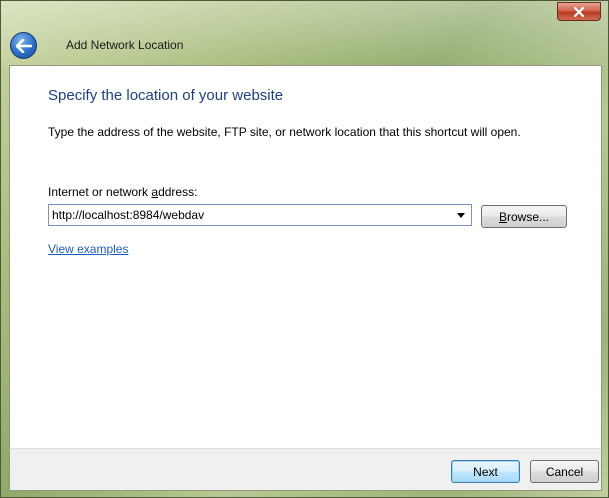  What do you see at coordinates (564, 471) in the screenshot?
I see `cancel-button: Cancel` at bounding box center [564, 471].